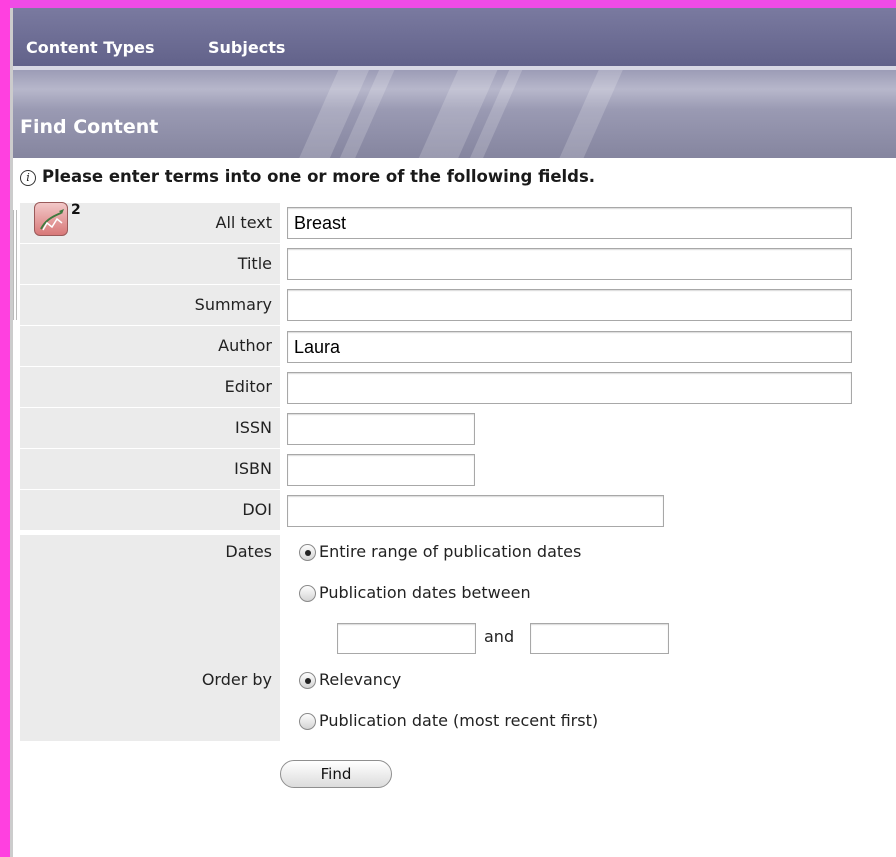 The width and height of the screenshot is (896, 857). What do you see at coordinates (381, 470) in the screenshot?
I see `isbn-input` at bounding box center [381, 470].